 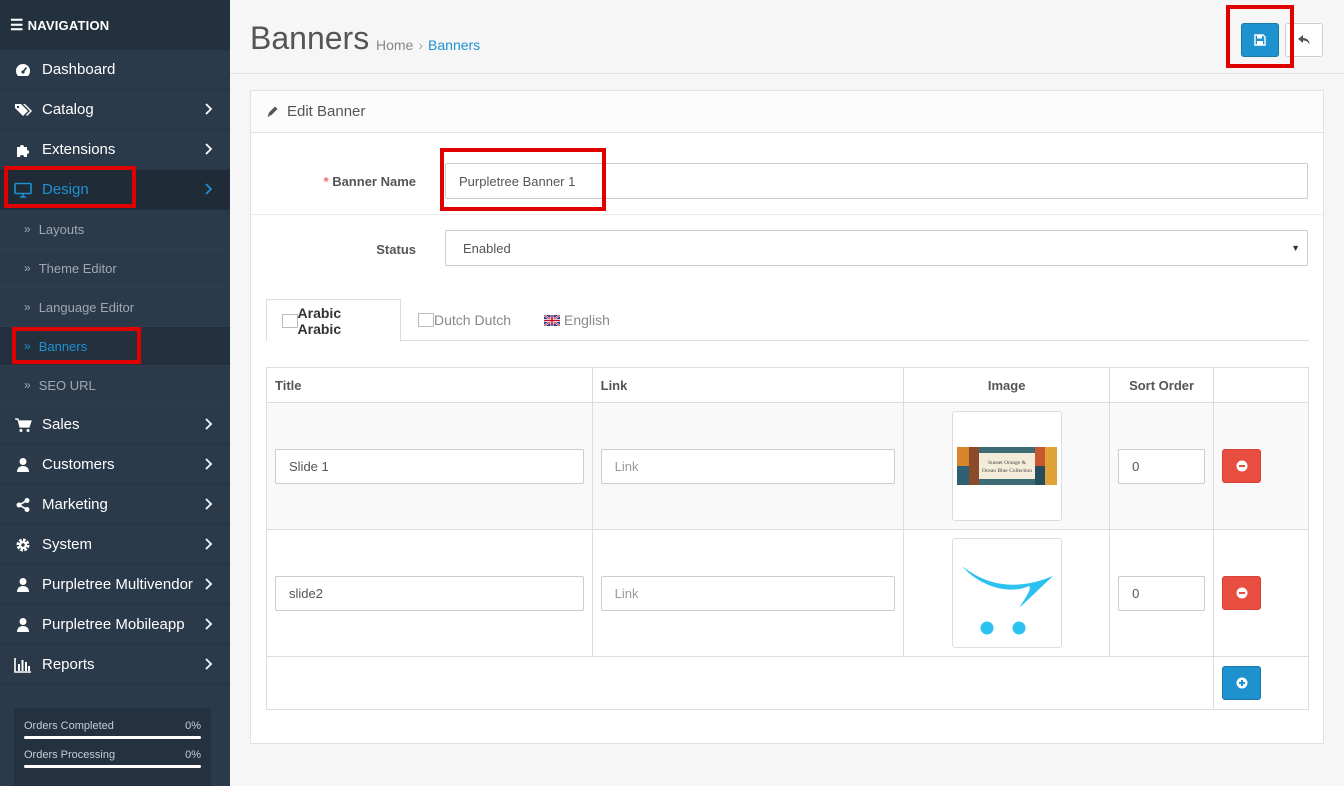 What do you see at coordinates (112, 758) in the screenshot?
I see `stat-orders-processing: Orders Processing 0%` at bounding box center [112, 758].